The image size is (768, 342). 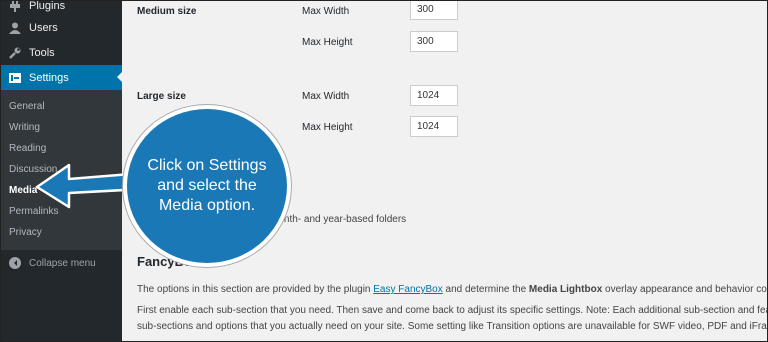 What do you see at coordinates (565, 289) in the screenshot?
I see `media-lightbox-text: Media Lightbox` at bounding box center [565, 289].